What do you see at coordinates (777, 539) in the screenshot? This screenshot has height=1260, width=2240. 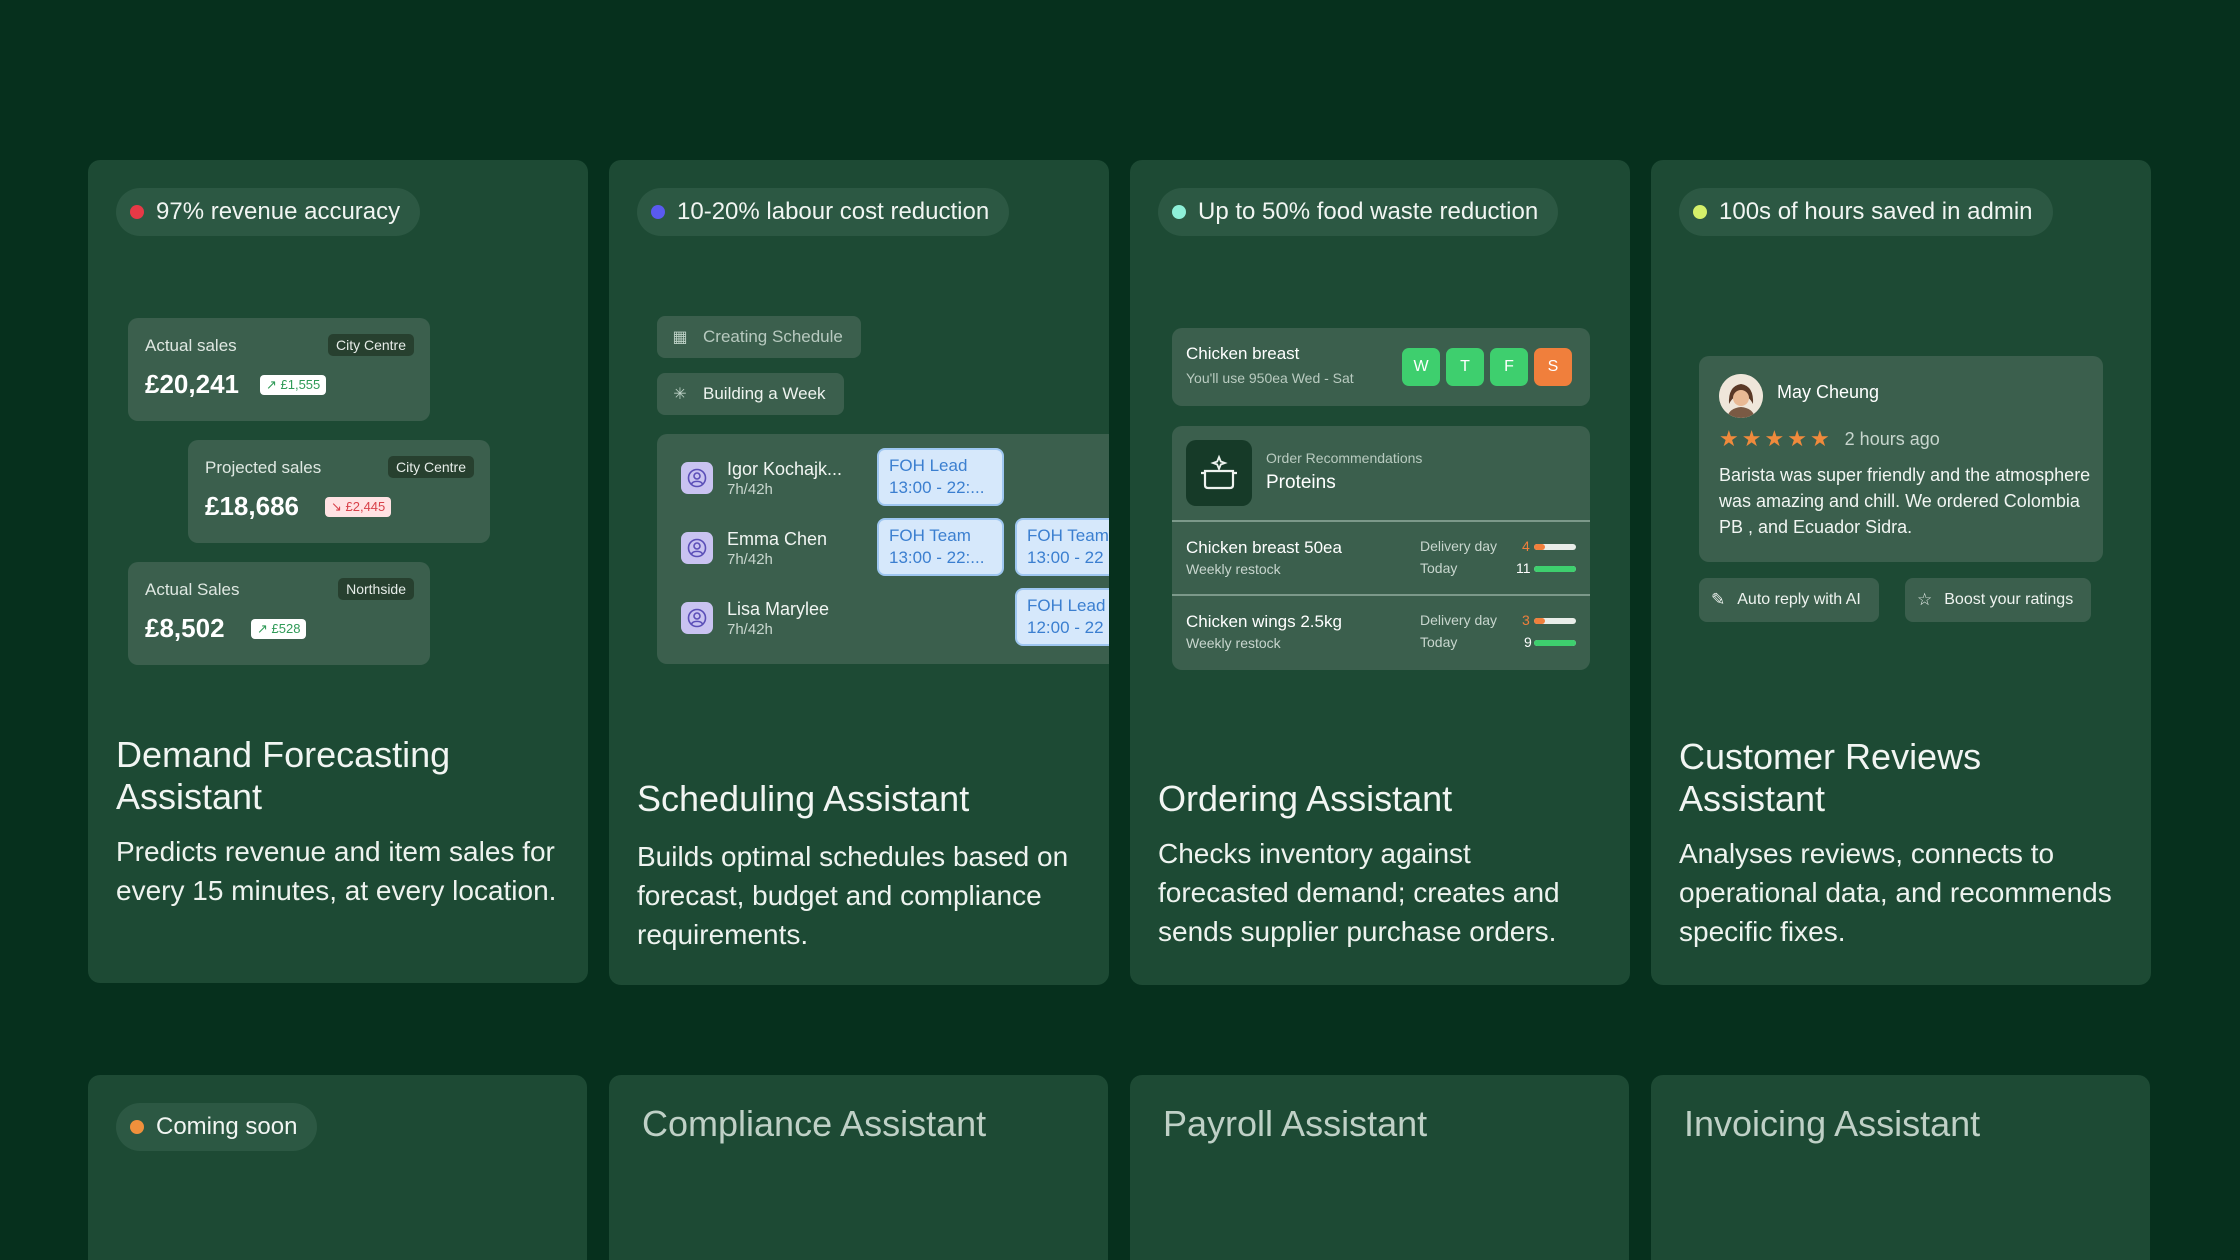 I see `staff-name: Emma Chen` at bounding box center [777, 539].